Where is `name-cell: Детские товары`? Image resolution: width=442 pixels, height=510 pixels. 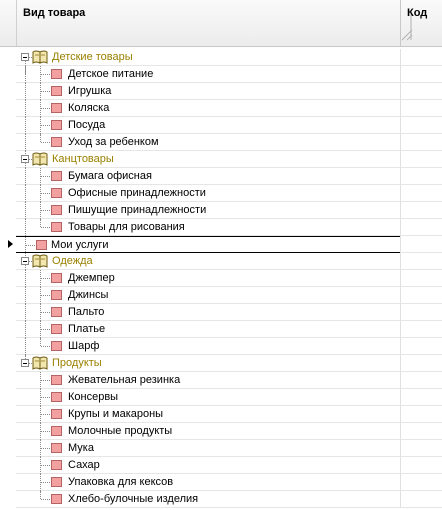
name-cell: Детские товары is located at coordinates (208, 61).